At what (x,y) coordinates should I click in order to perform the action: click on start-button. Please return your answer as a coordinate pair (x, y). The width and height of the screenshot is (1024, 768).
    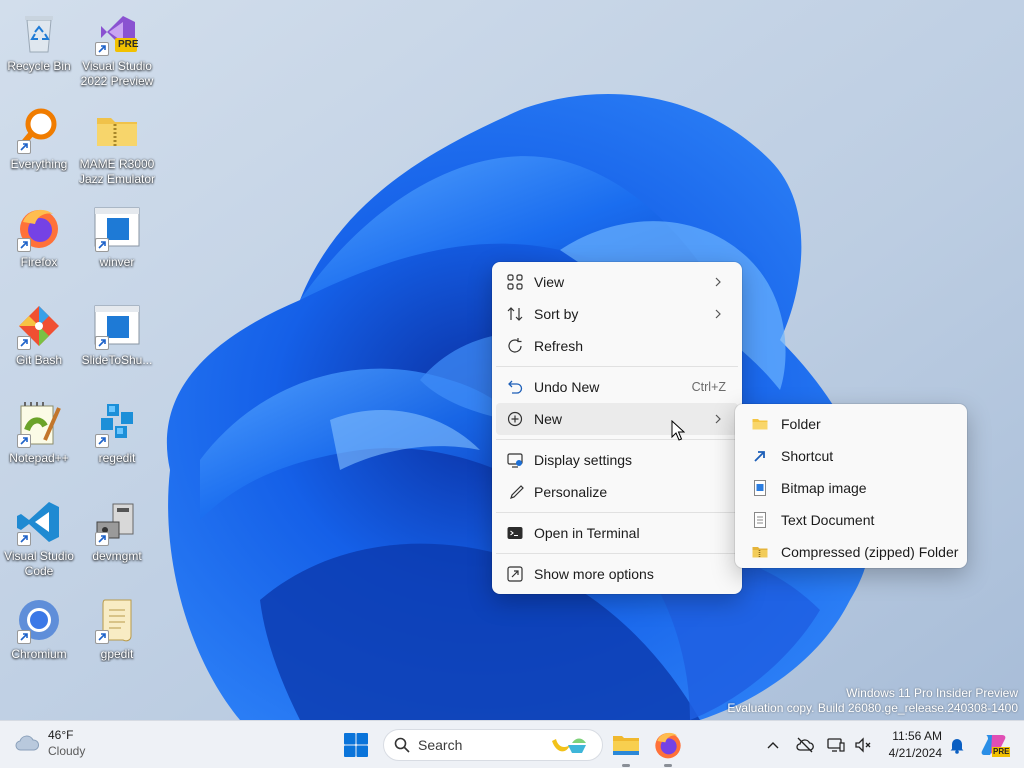
    Looking at the image, I should click on (356, 745).